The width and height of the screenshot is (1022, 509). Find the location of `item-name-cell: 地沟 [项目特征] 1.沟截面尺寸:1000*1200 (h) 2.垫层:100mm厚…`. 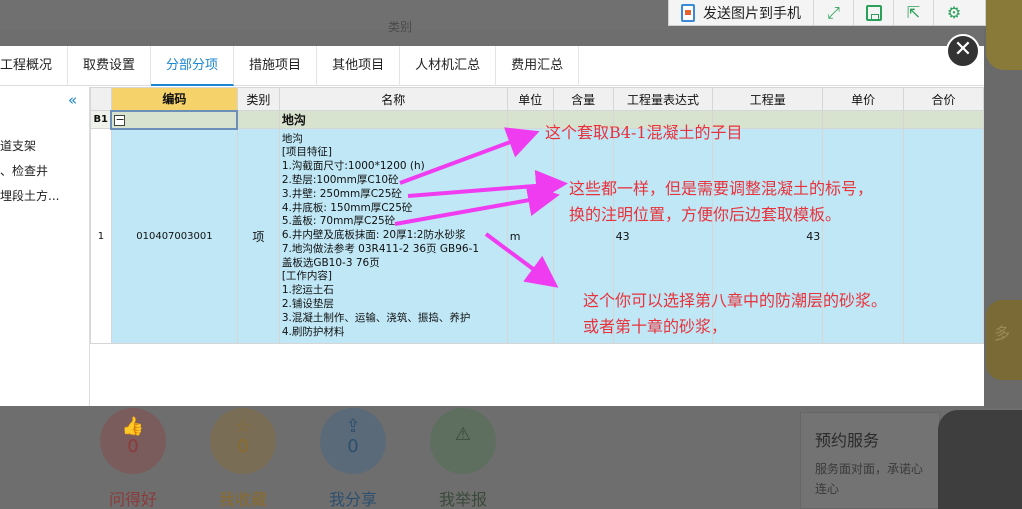

item-name-cell: 地沟 [项目特征] 1.沟截面尺寸:1000*1200 (h) 2.垫层:100mm厚… is located at coordinates (393, 236).